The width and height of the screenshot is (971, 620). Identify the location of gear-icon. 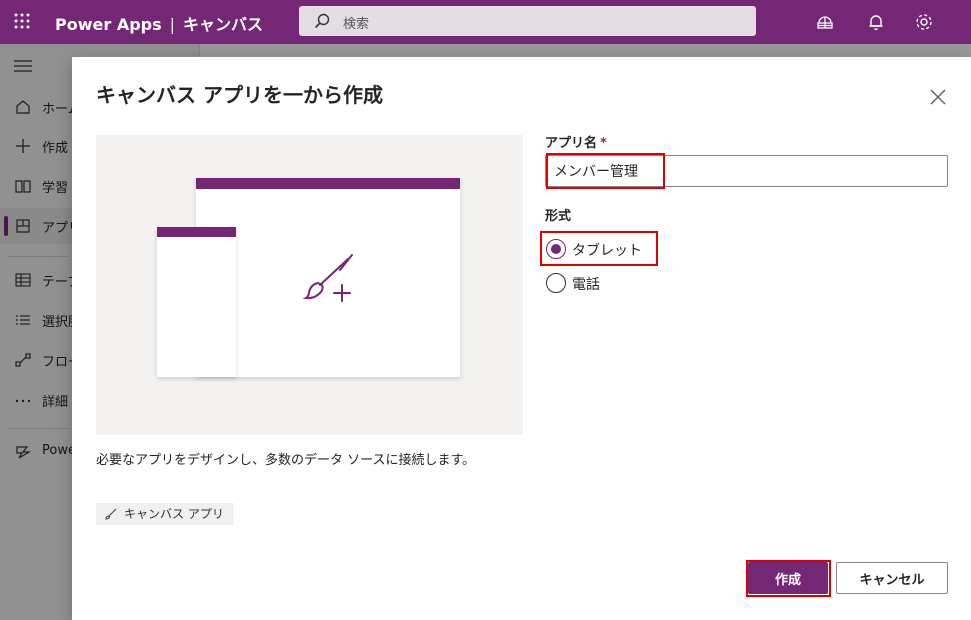
(924, 22).